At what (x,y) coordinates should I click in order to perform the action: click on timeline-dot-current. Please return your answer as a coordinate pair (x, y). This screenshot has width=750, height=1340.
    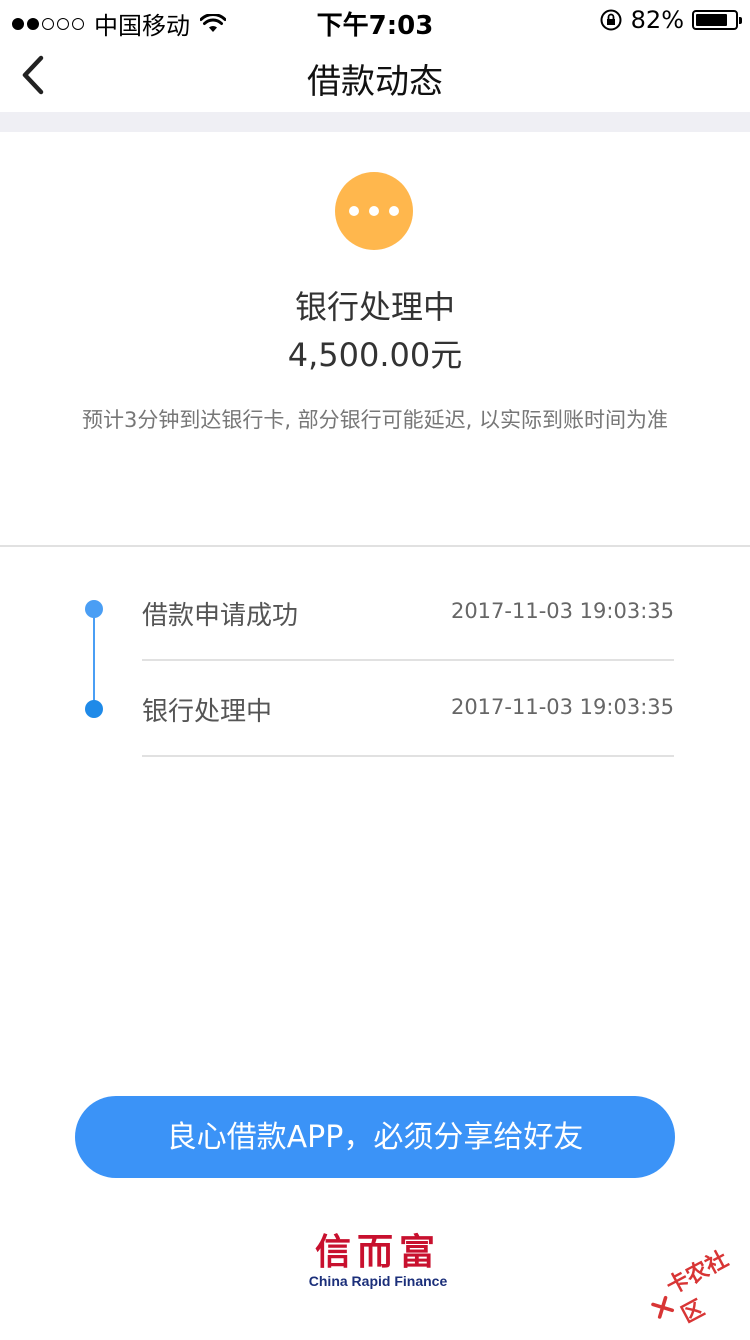
    Looking at the image, I should click on (94, 709).